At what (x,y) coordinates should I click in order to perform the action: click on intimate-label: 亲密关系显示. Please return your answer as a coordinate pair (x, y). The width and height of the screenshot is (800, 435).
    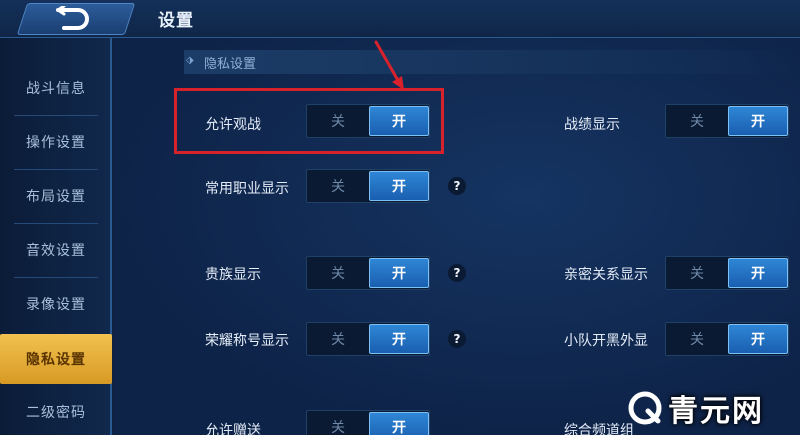
    Looking at the image, I should click on (606, 275).